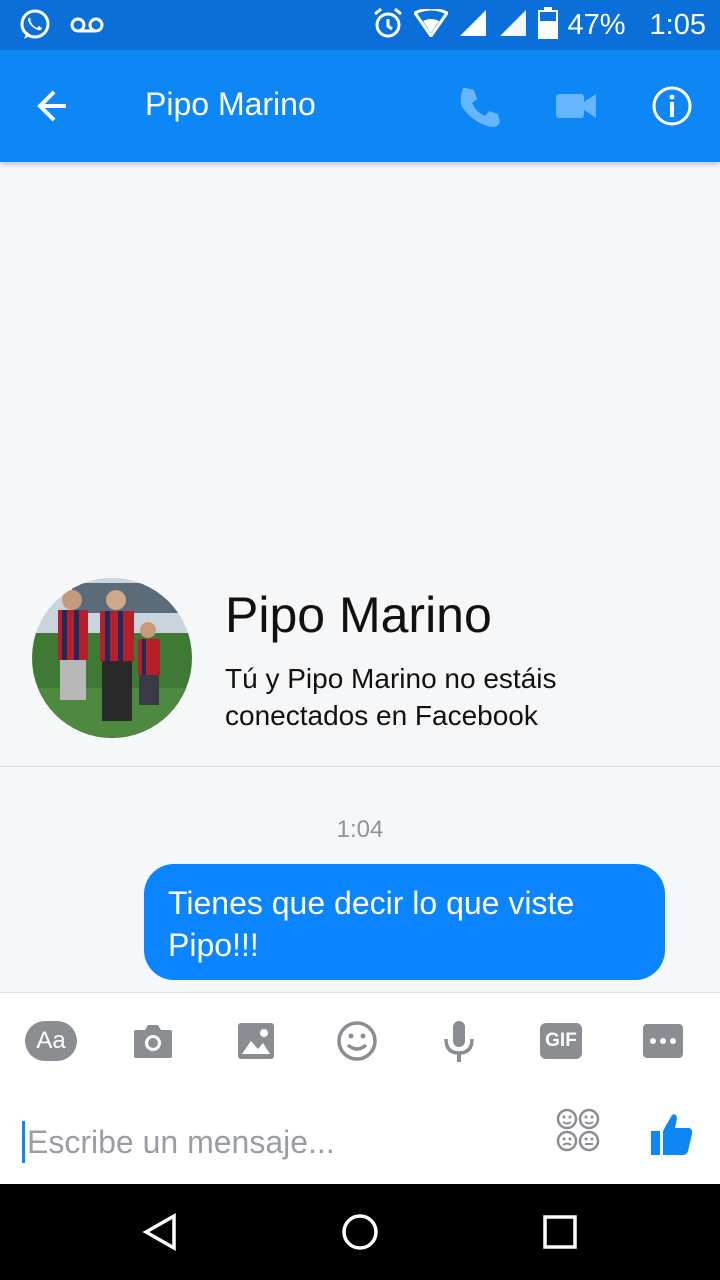  What do you see at coordinates (360, 766) in the screenshot?
I see `divider` at bounding box center [360, 766].